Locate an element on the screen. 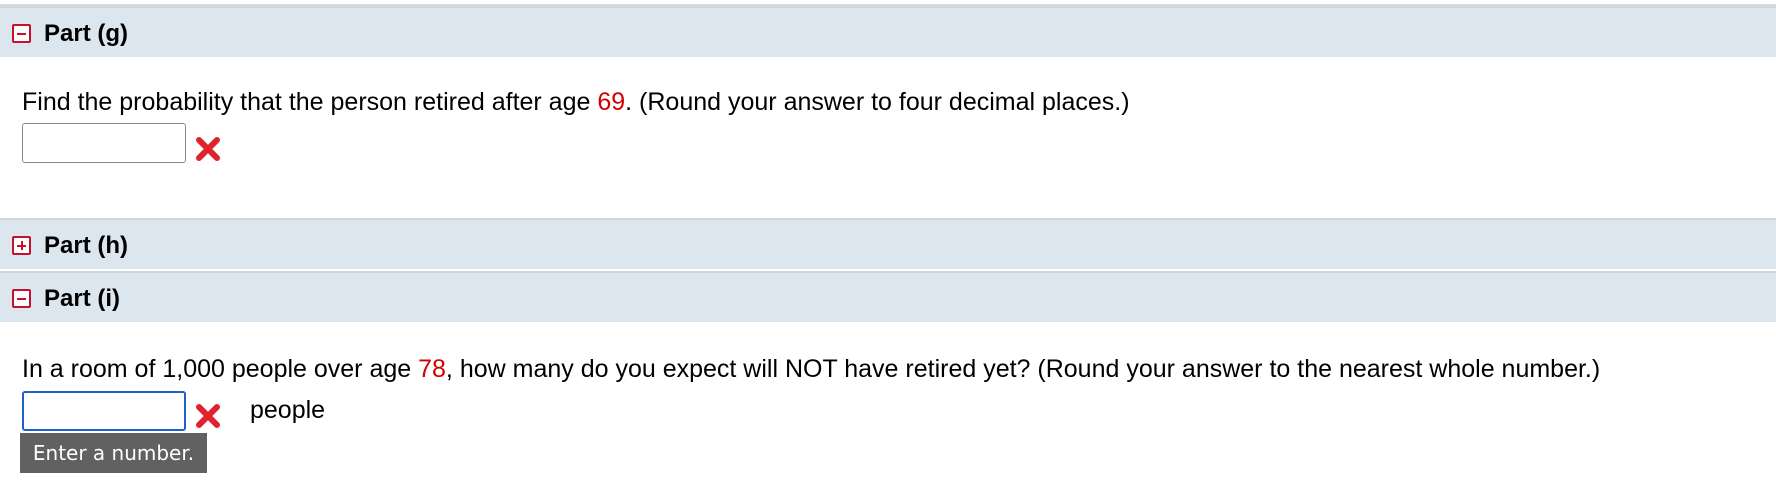  part-h-title: Part (h) is located at coordinates (86, 245).